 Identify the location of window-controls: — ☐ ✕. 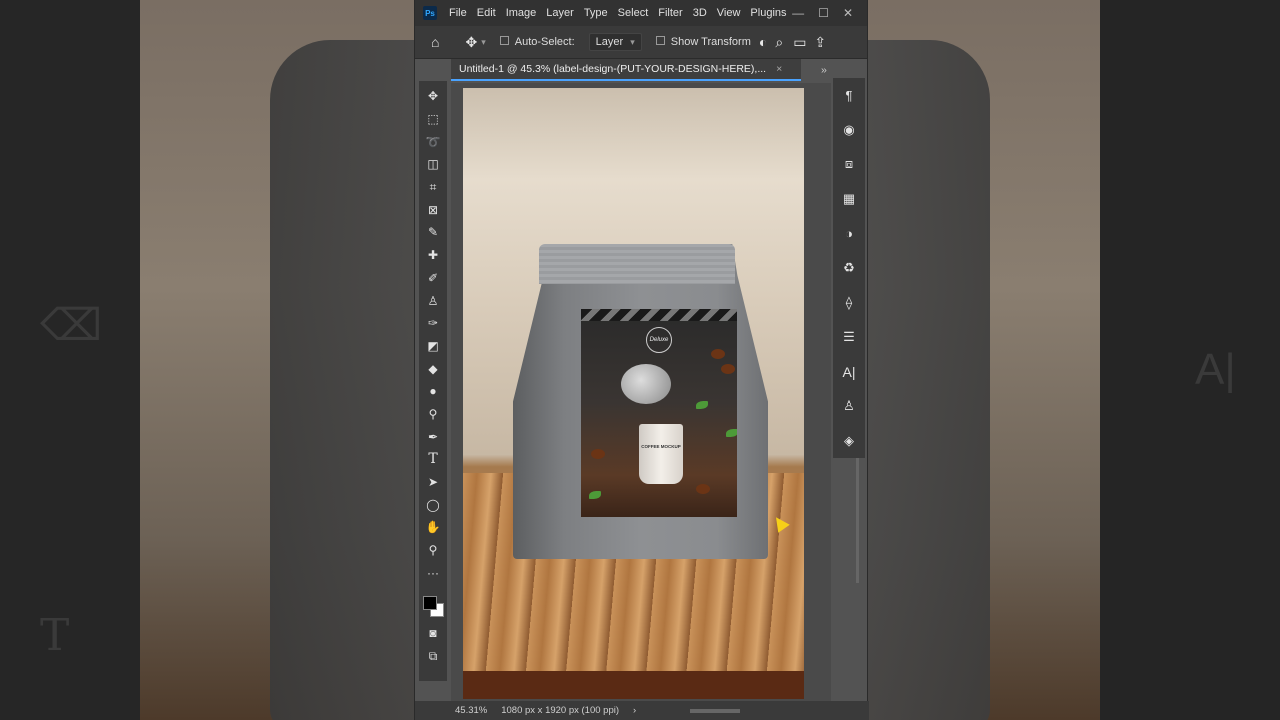
(829, 13).